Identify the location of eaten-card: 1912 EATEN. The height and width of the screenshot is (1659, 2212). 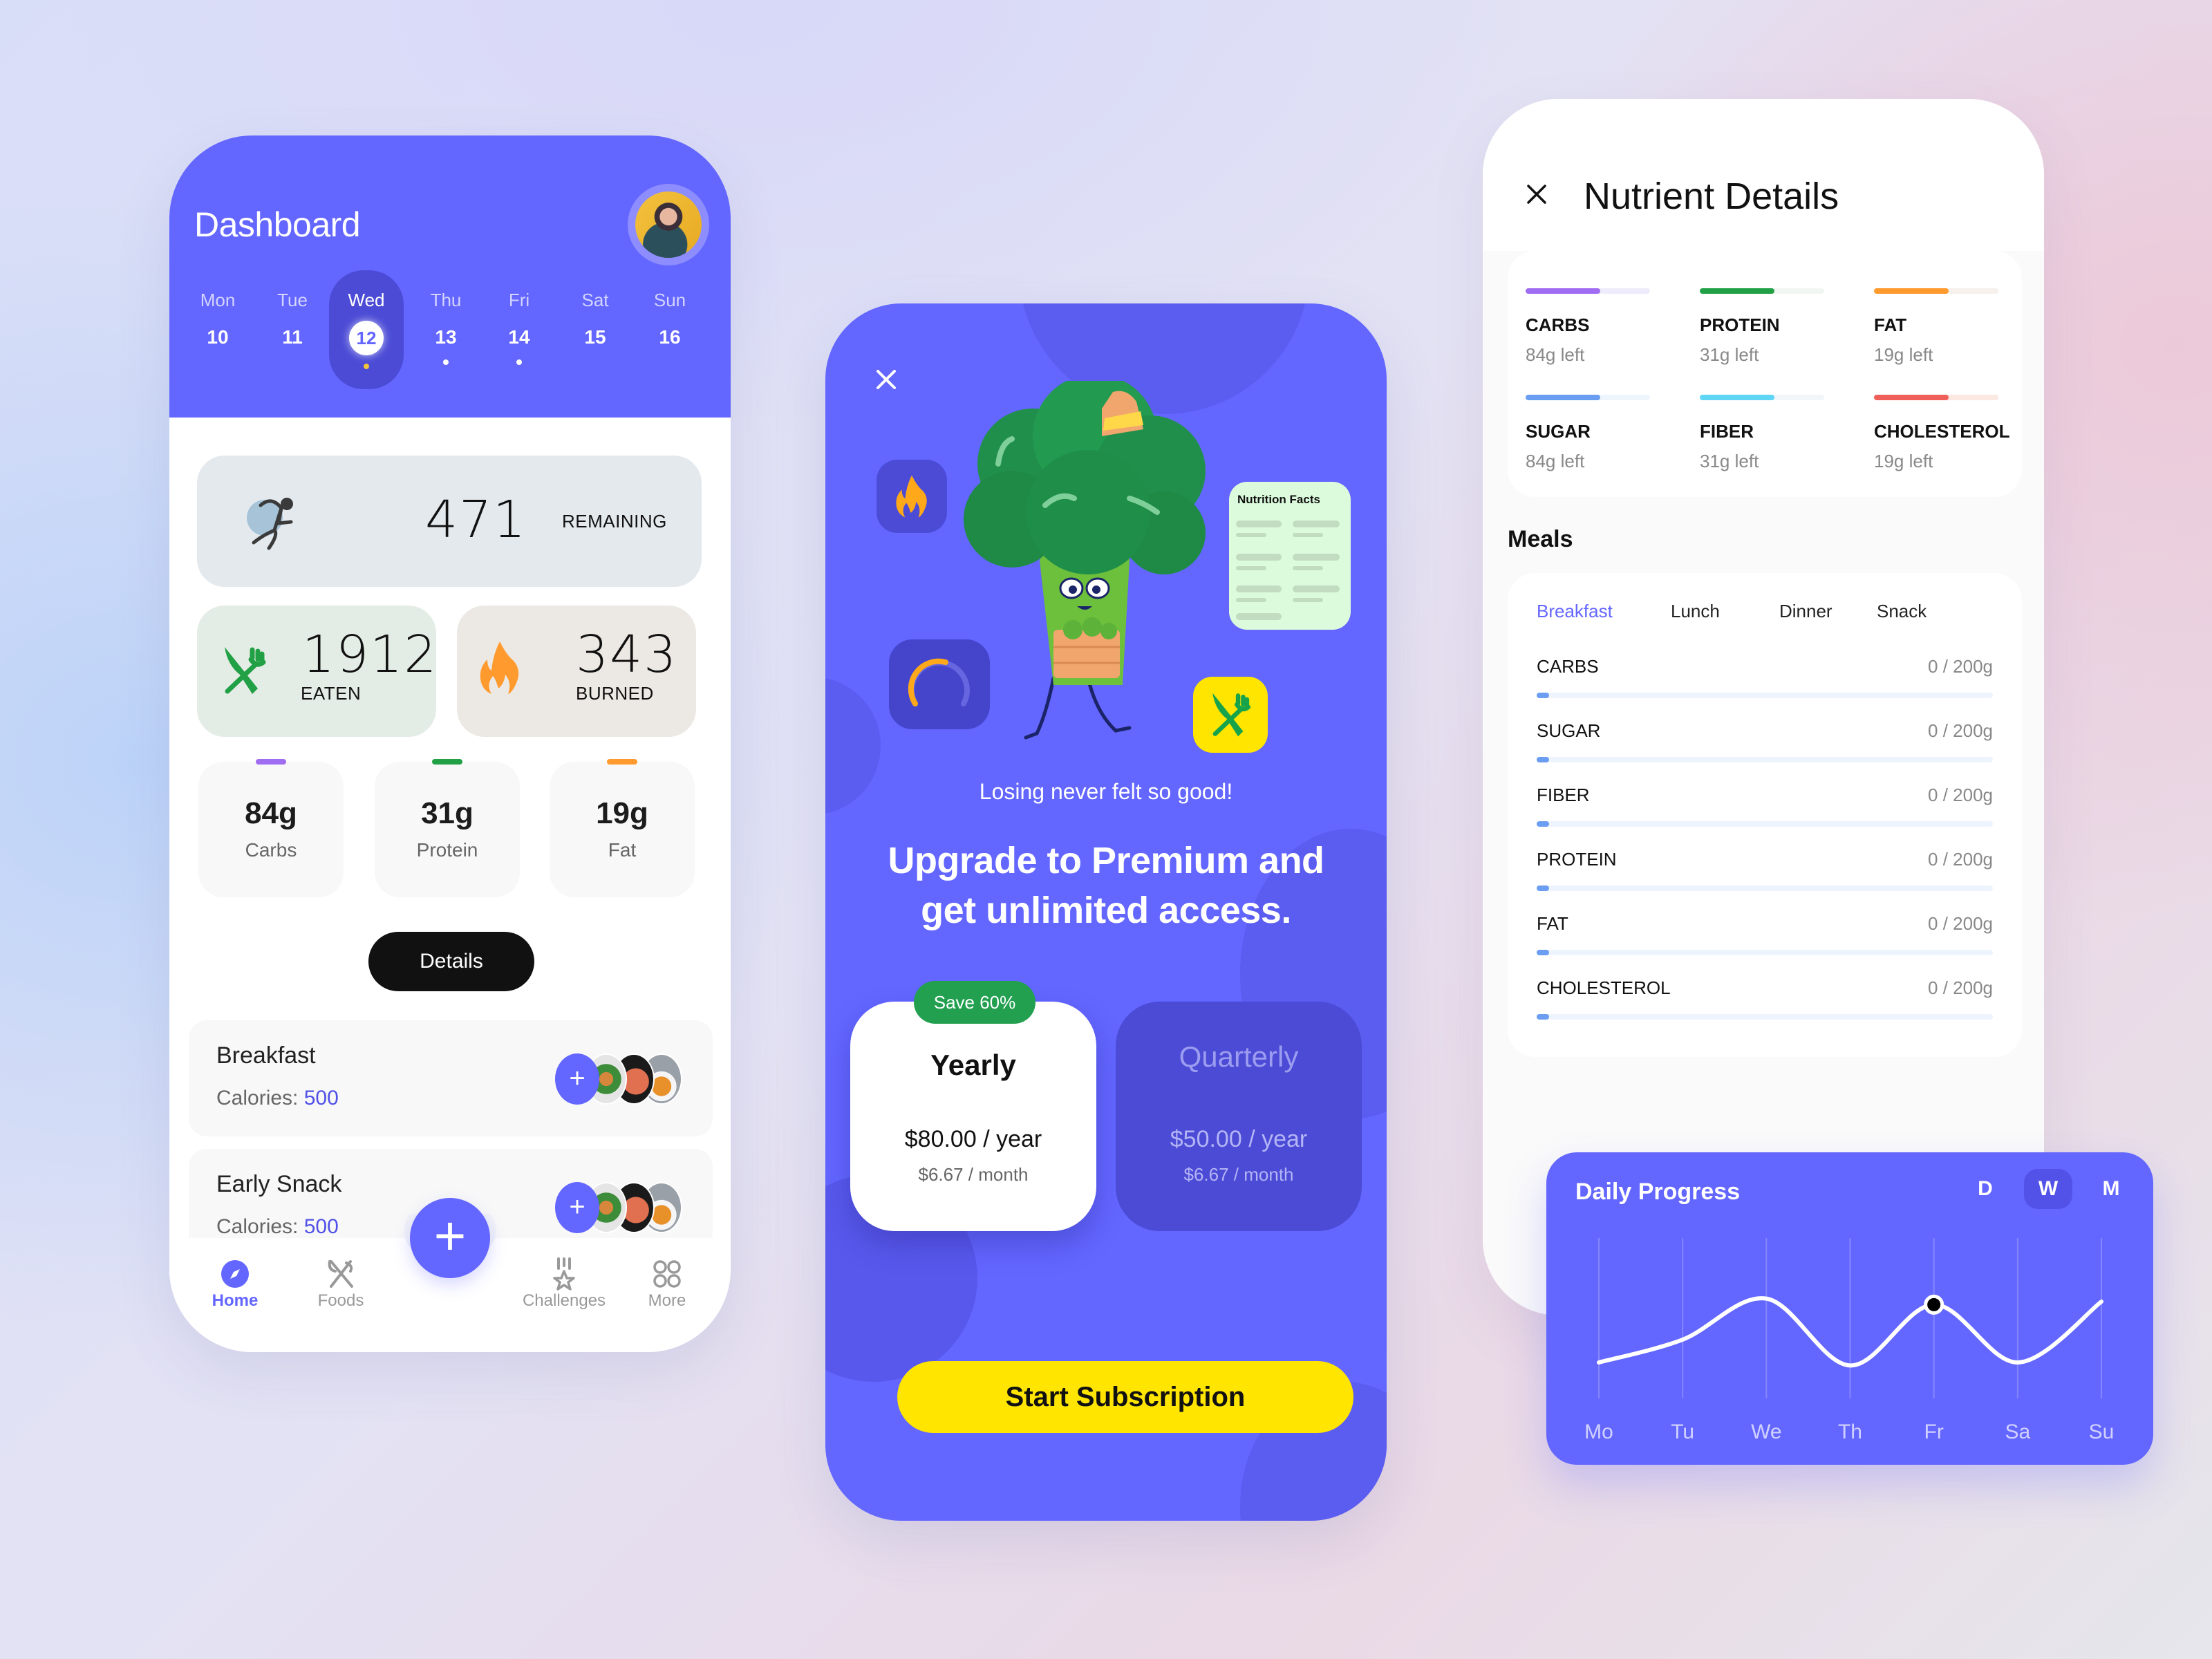
(316, 671).